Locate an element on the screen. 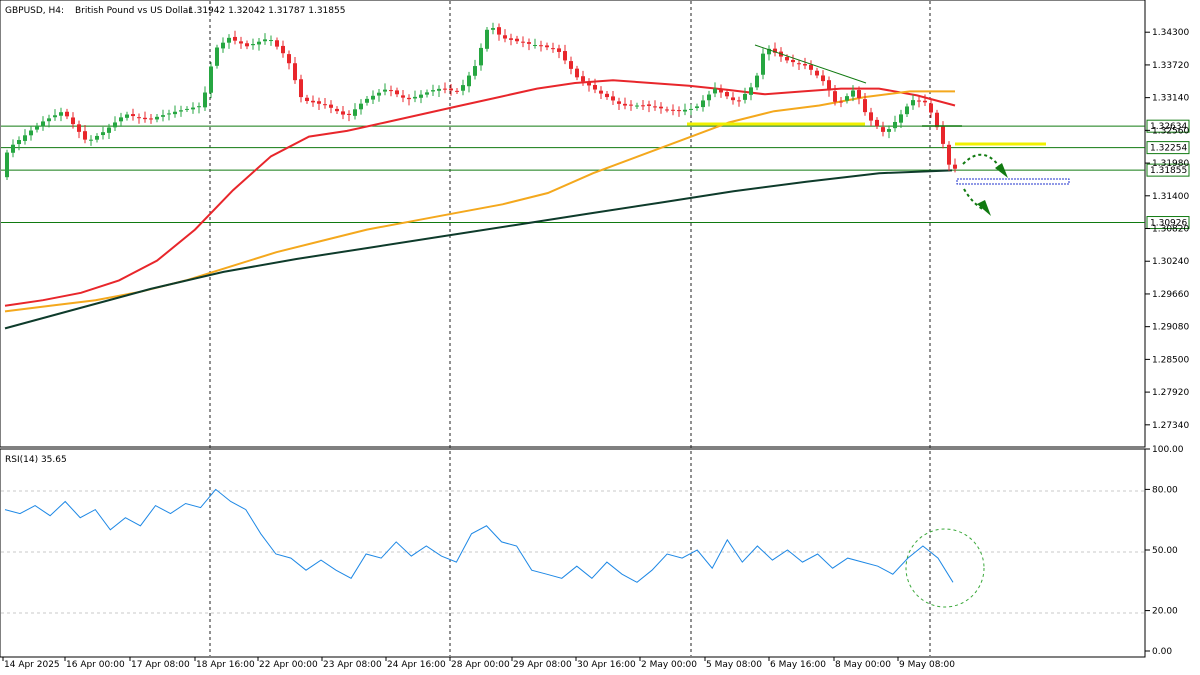  price-tick-label: 1.31400 is located at coordinates (1170, 197).